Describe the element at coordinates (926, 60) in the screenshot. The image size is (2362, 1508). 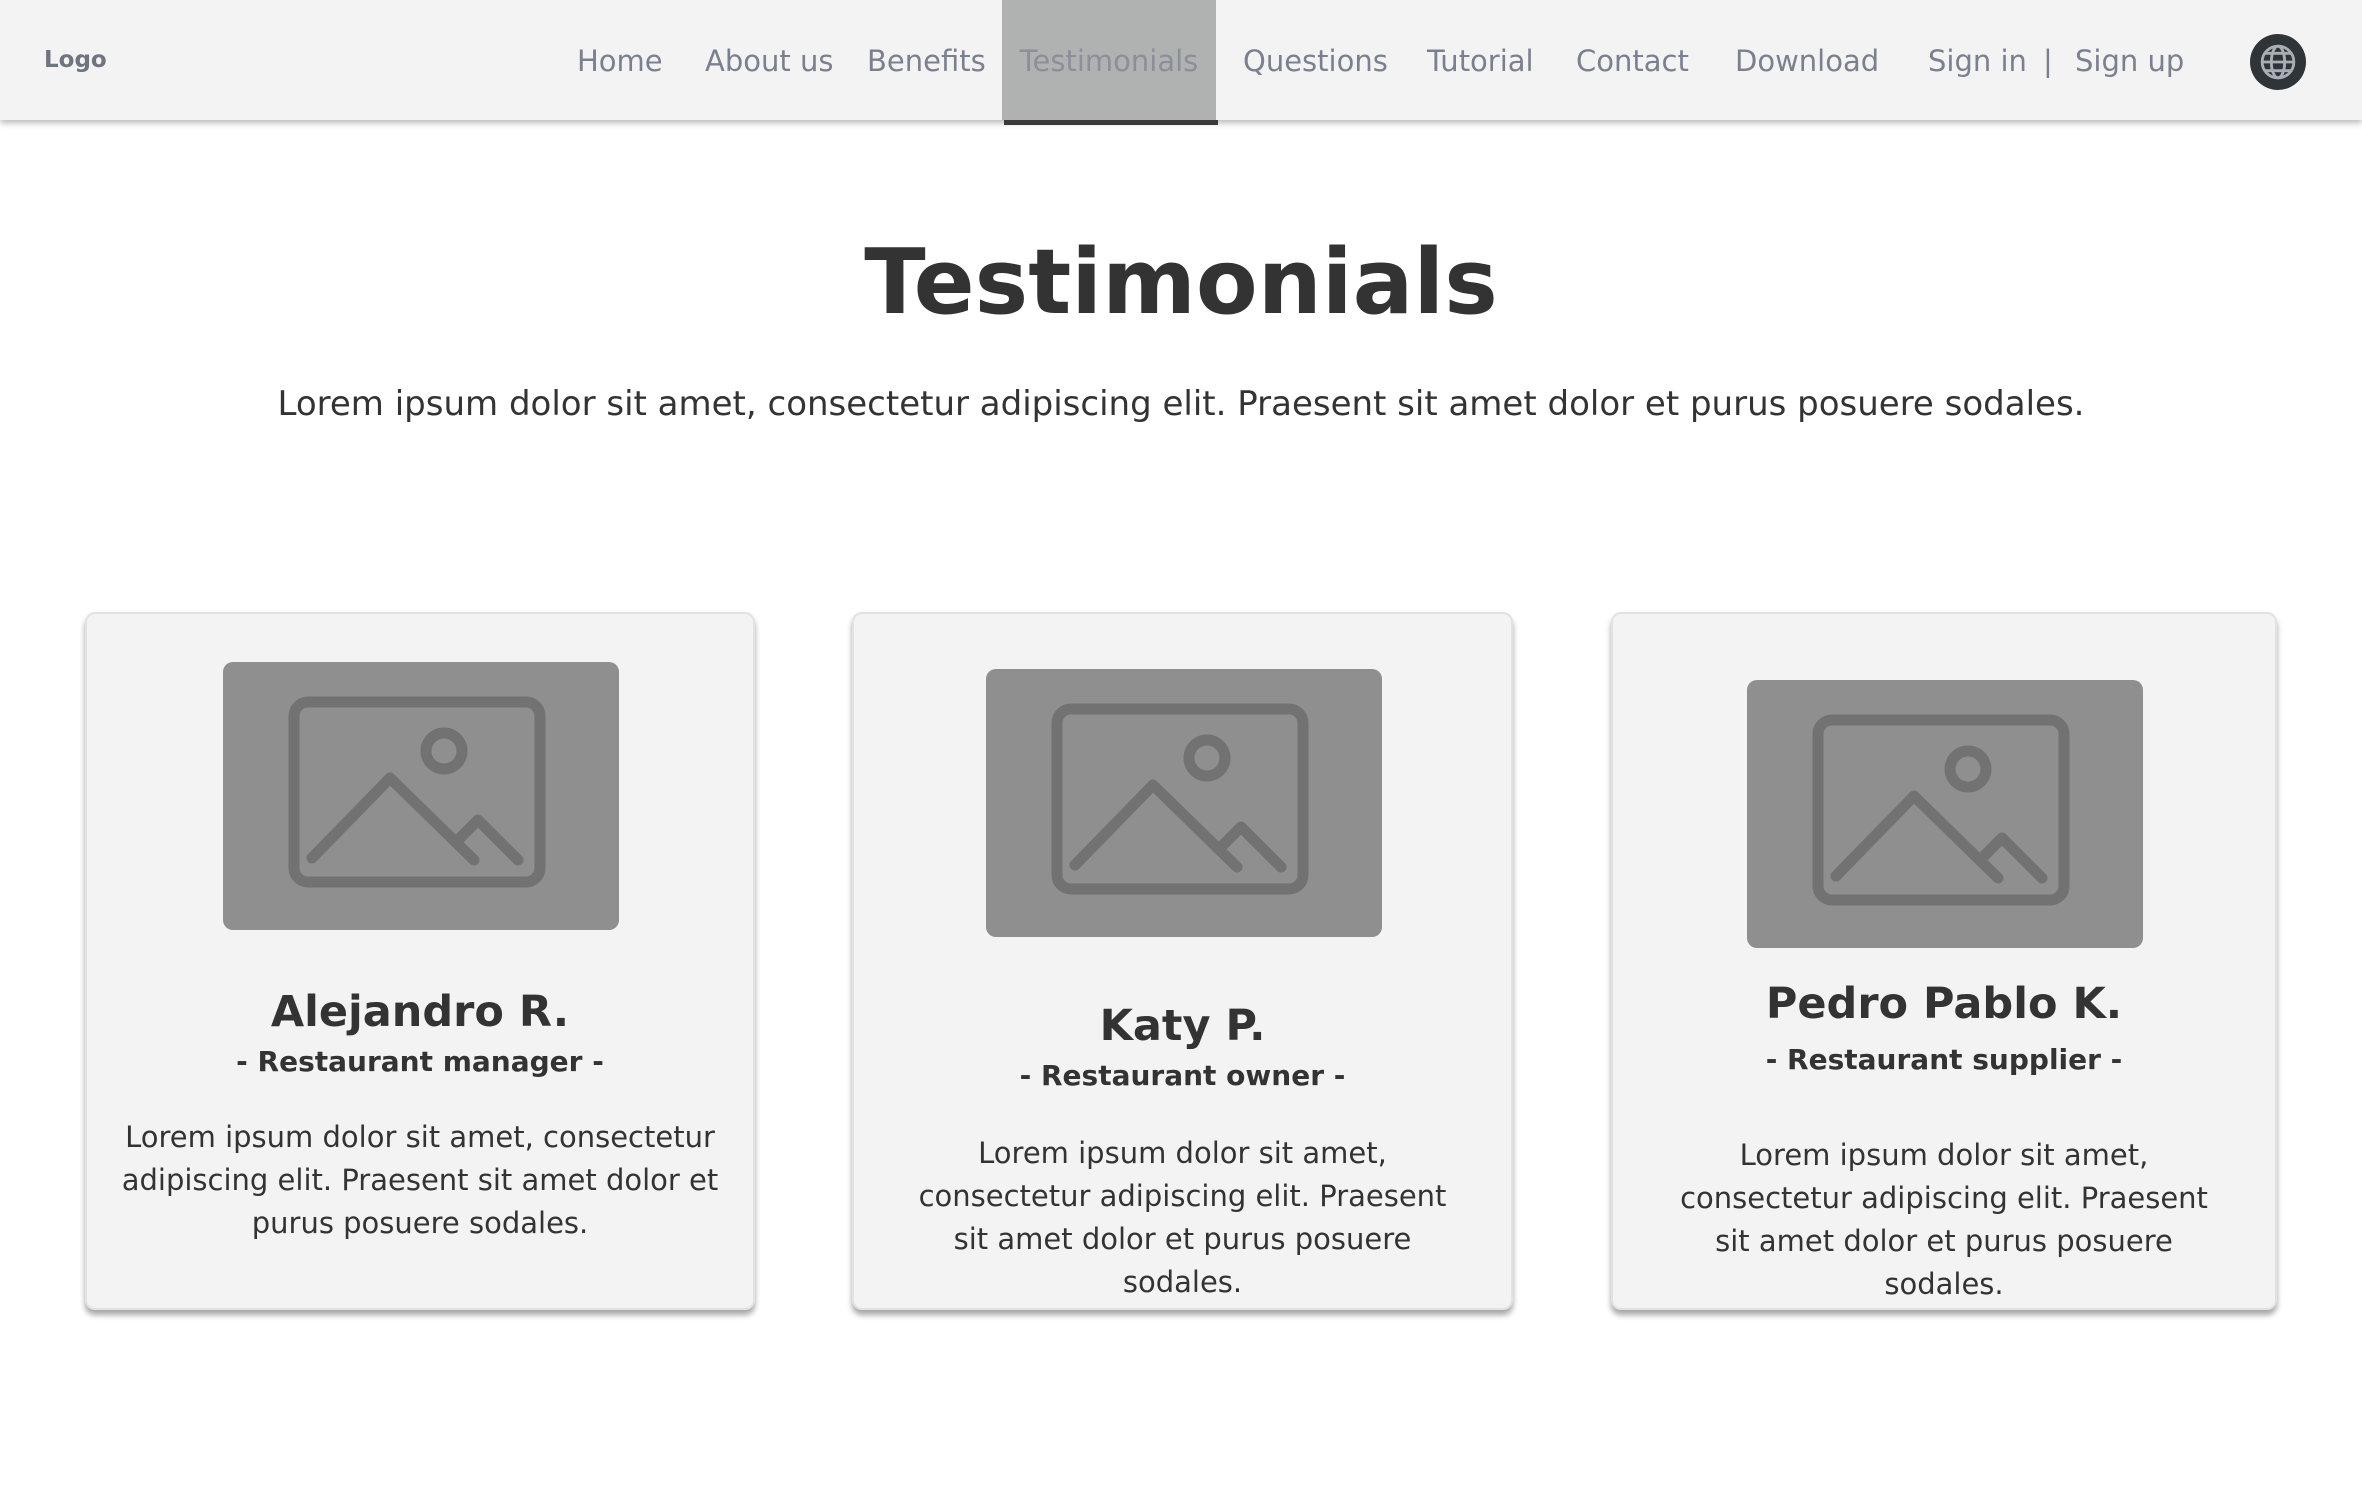
I see `nav-benefits: Benefits` at that location.